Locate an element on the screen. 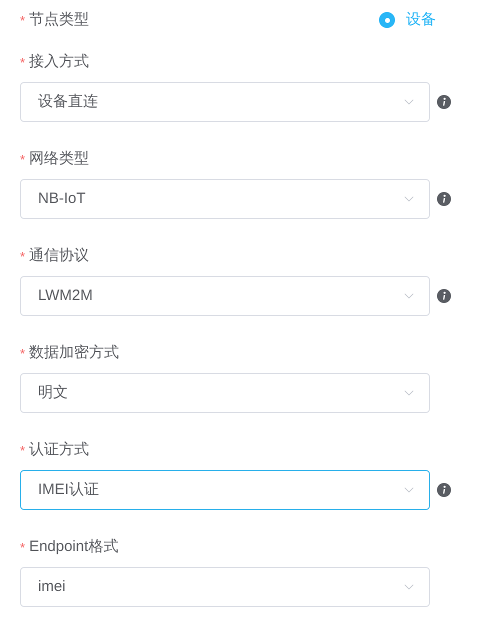  field-label: 节点类型 is located at coordinates (59, 20).